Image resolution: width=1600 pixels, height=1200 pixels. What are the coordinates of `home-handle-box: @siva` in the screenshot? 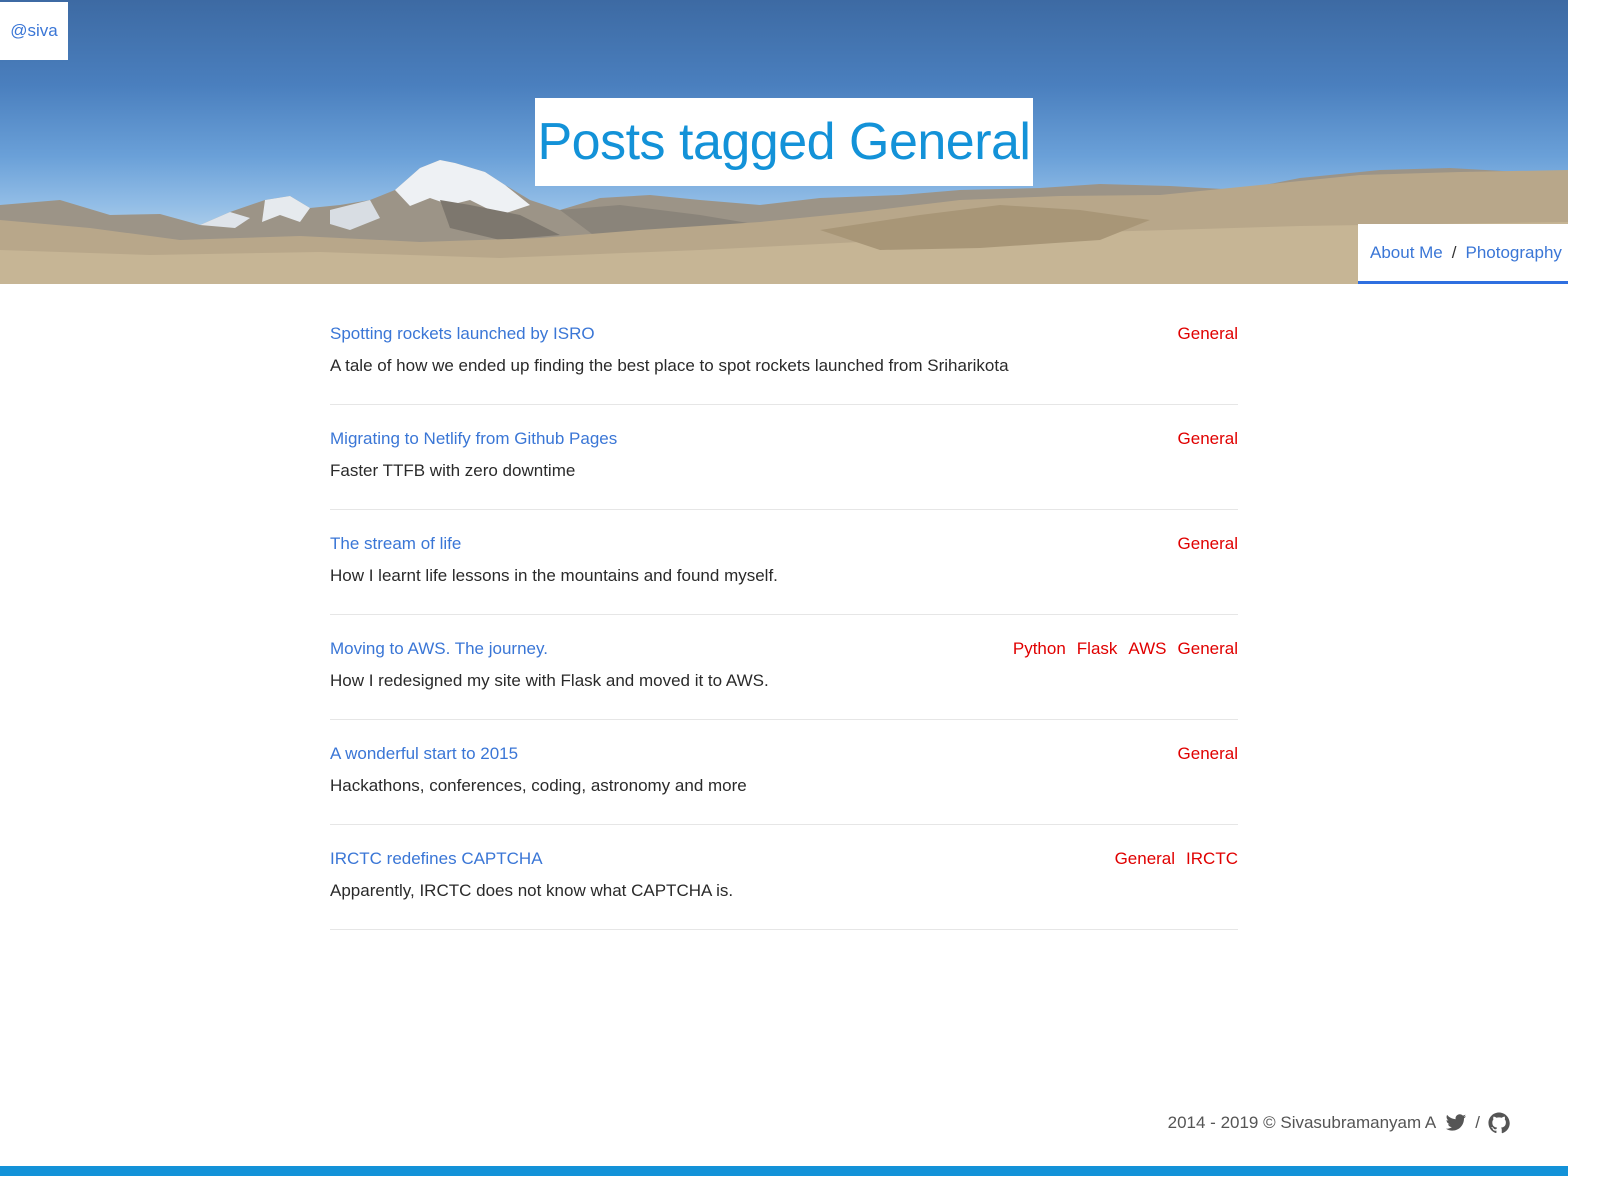 It's located at (34, 31).